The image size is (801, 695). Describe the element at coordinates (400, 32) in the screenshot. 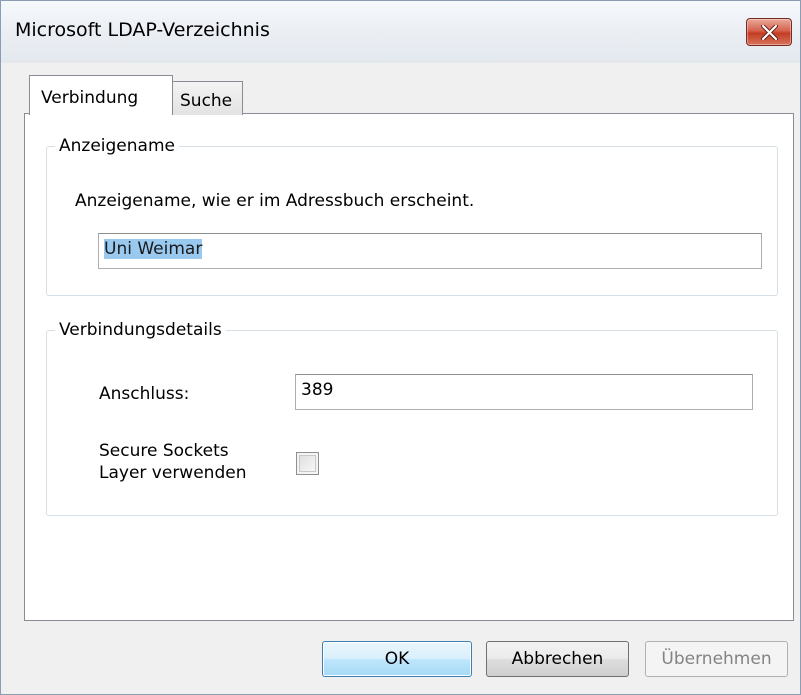

I see `title-bar: Microsoft LDAP-Verzeichnis` at that location.